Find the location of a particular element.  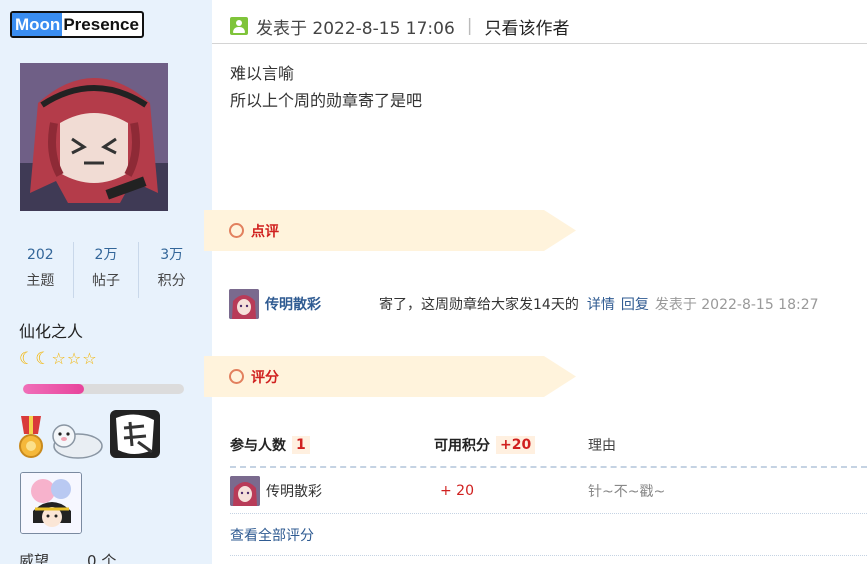

points-column: 可用积分 +20 is located at coordinates (511, 445).